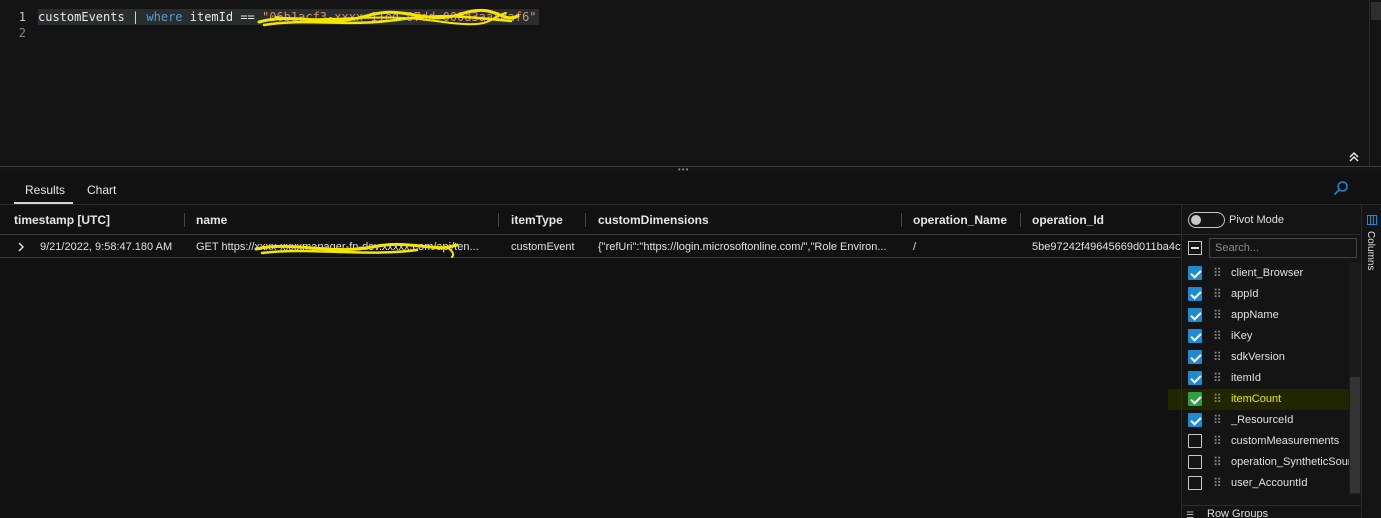  What do you see at coordinates (1371, 361) in the screenshot?
I see `side-tabs: Columns` at bounding box center [1371, 361].